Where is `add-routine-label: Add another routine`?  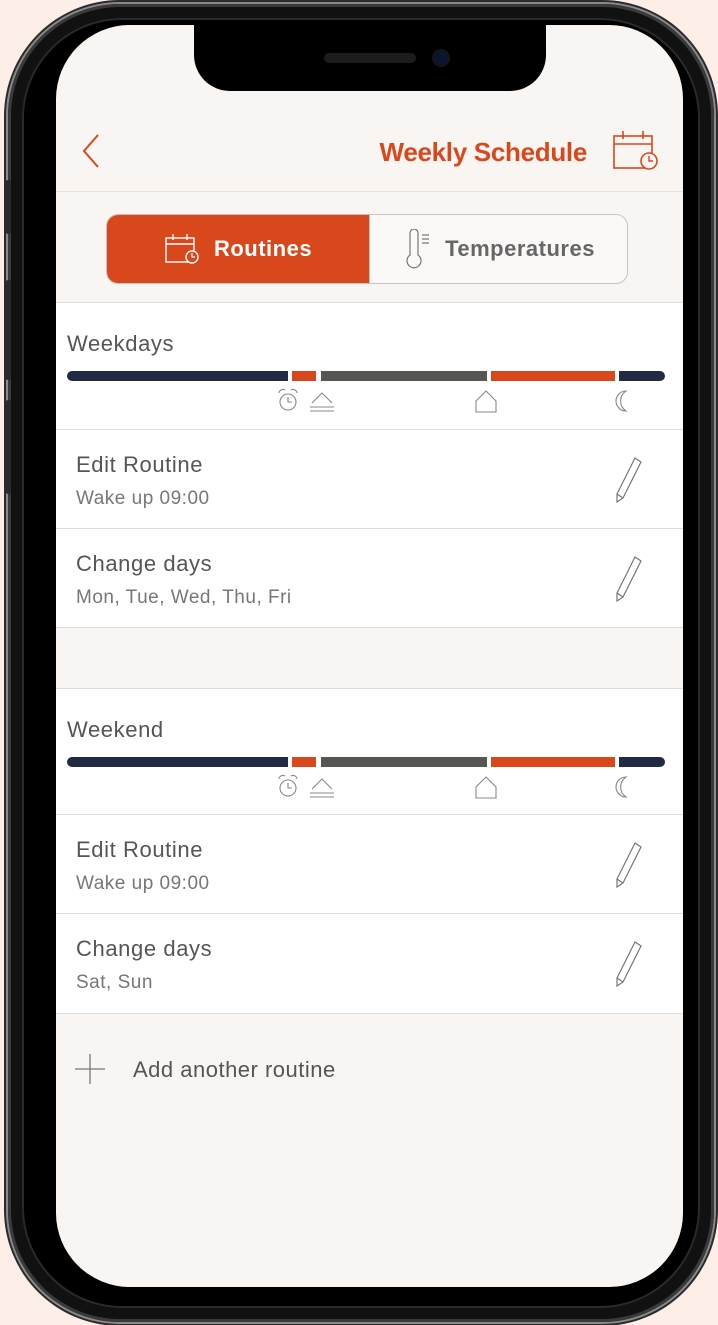
add-routine-label: Add another routine is located at coordinates (234, 1069).